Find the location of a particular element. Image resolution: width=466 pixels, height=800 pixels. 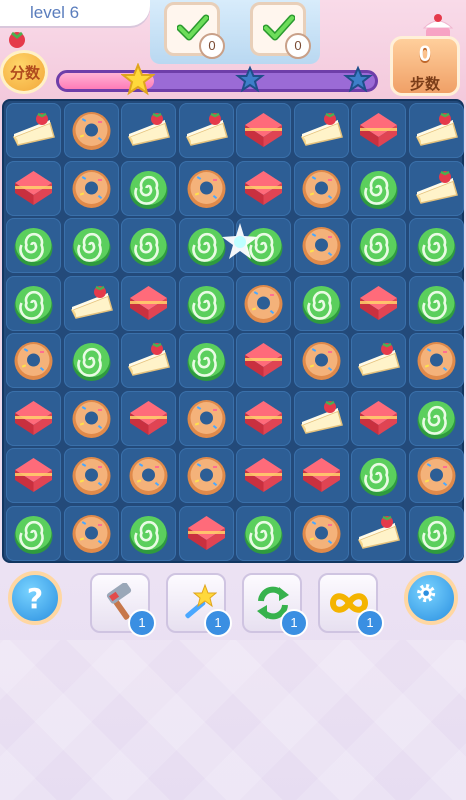

help-button: ? is located at coordinates (35, 598).